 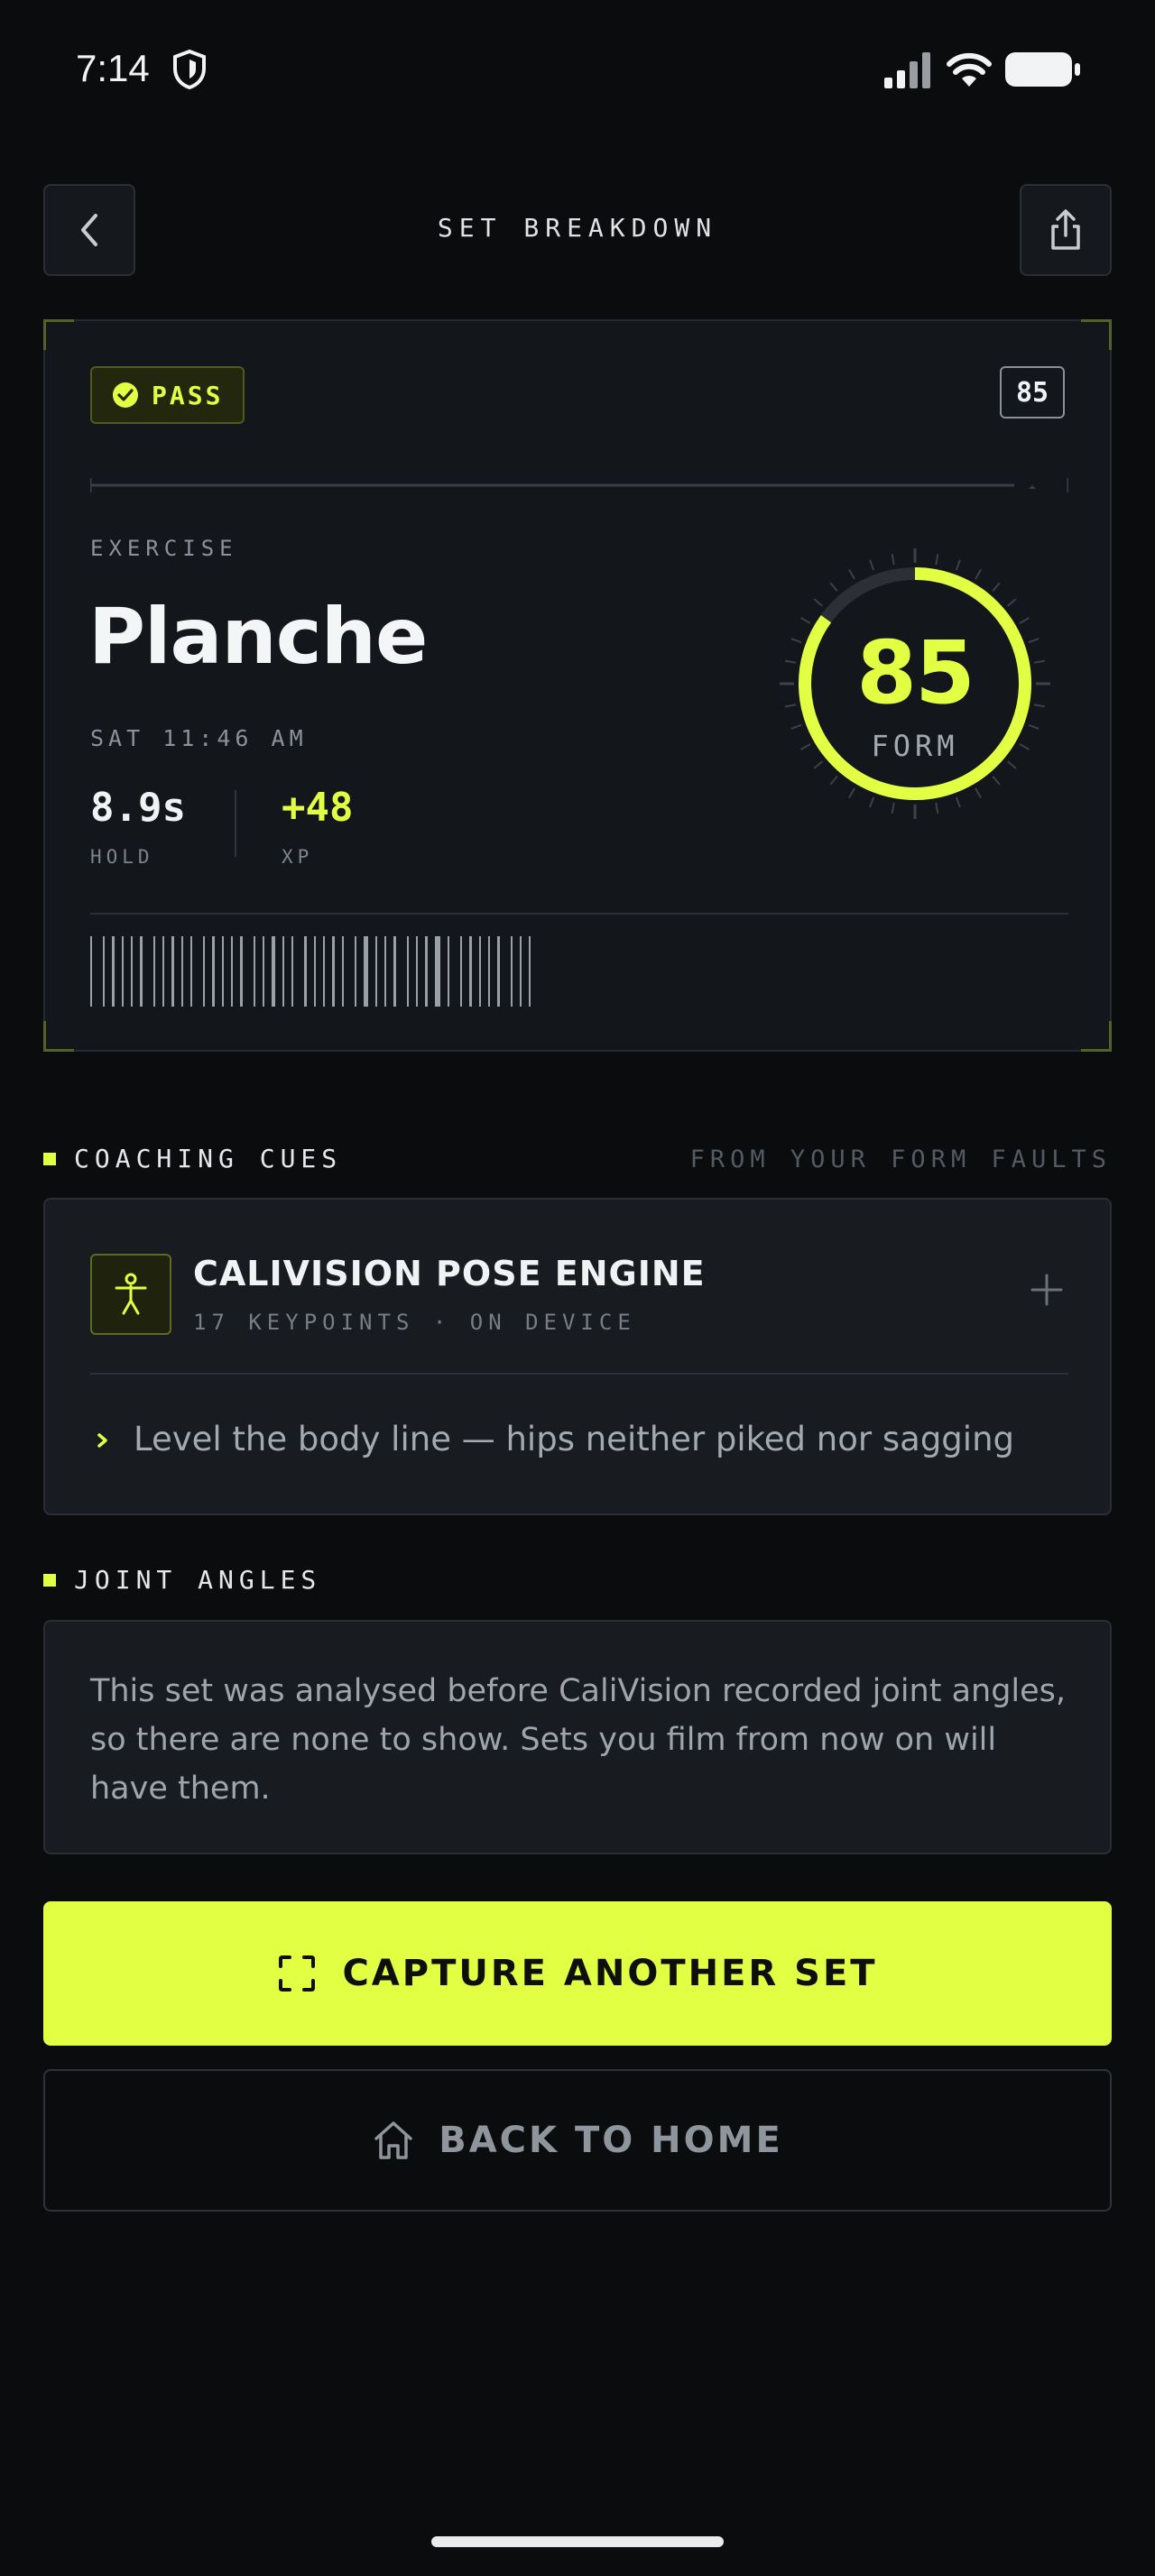 I want to click on coaching-subtitle: FROM YOUR FORM FAULTS, so click(x=900, y=1159).